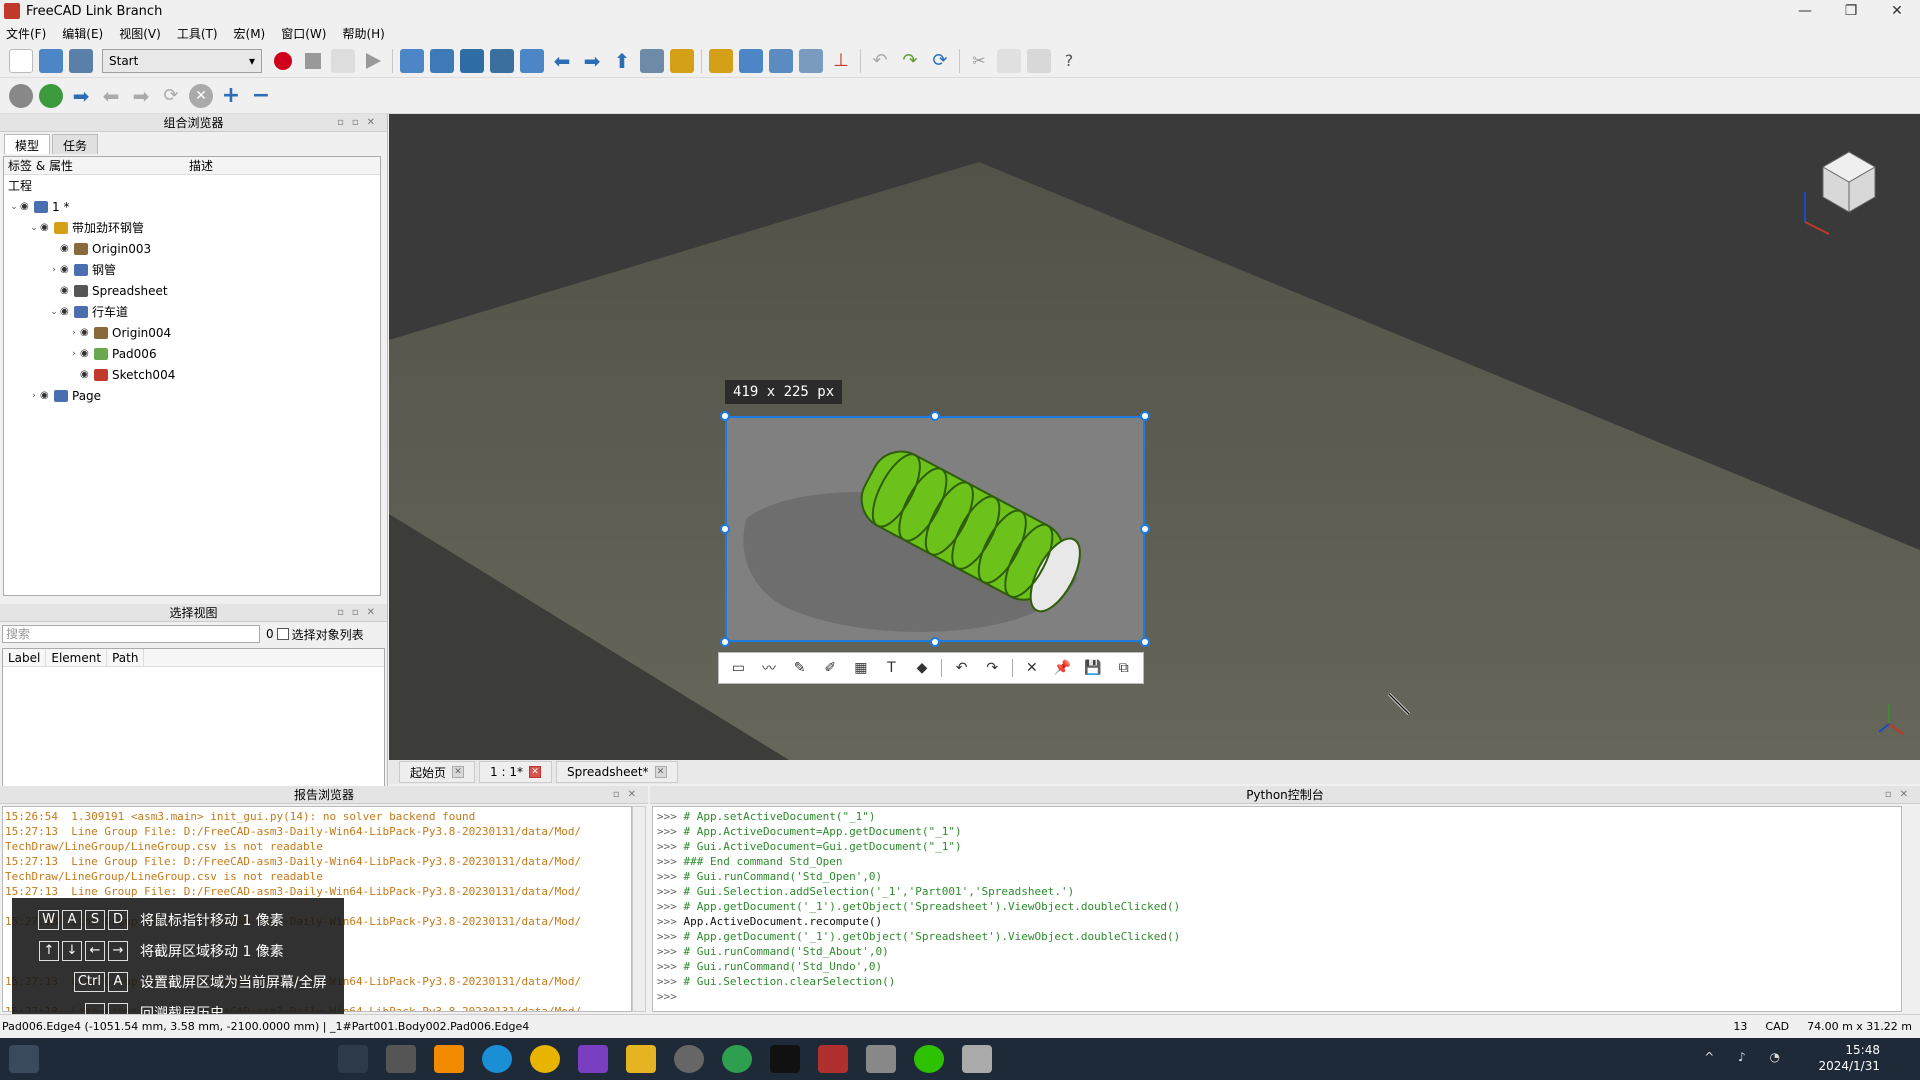  What do you see at coordinates (545, 1059) in the screenshot?
I see `chrome-icon` at bounding box center [545, 1059].